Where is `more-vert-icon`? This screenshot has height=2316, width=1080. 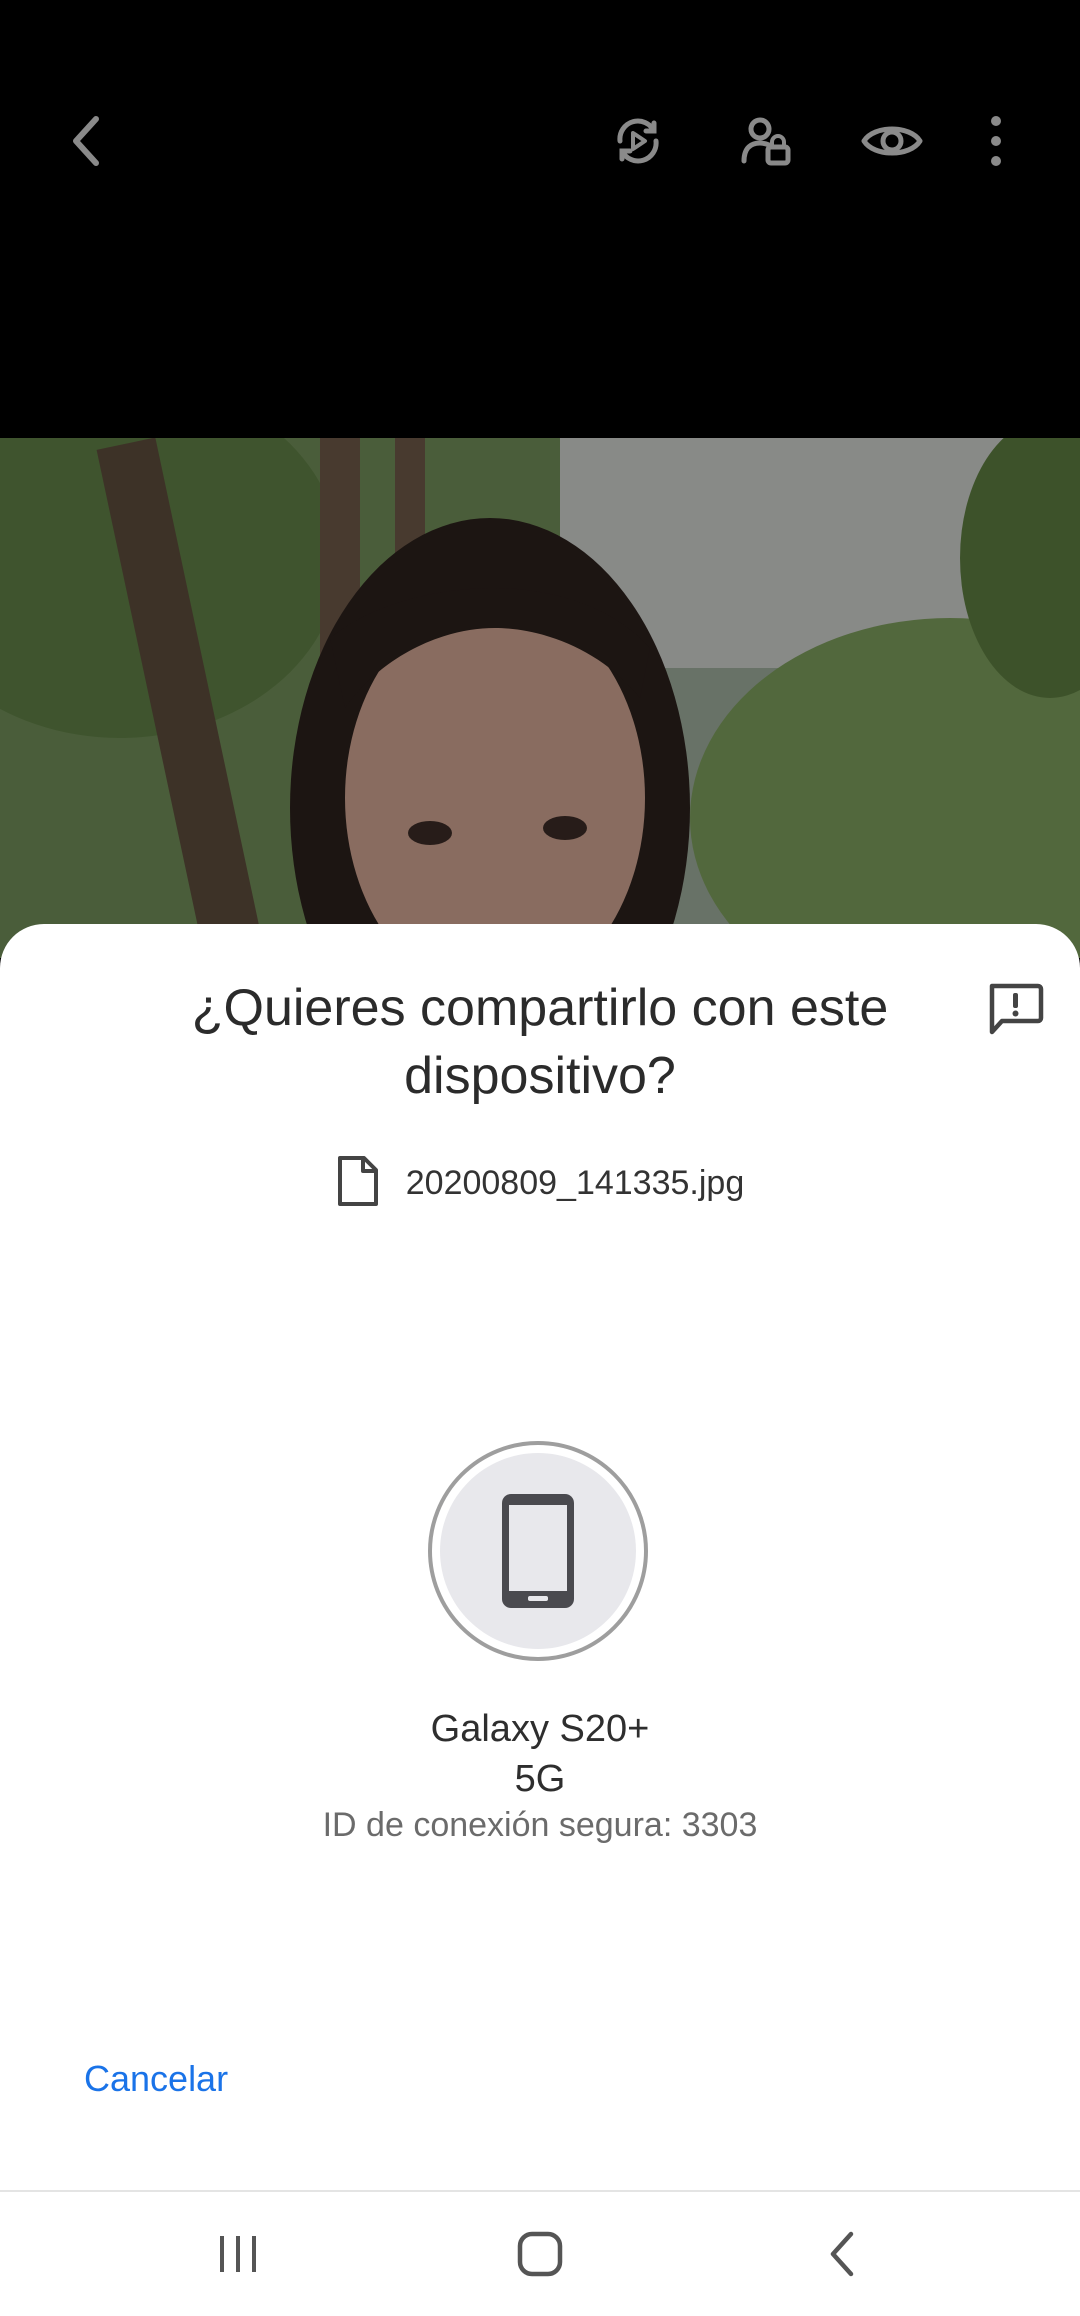 more-vert-icon is located at coordinates (996, 141).